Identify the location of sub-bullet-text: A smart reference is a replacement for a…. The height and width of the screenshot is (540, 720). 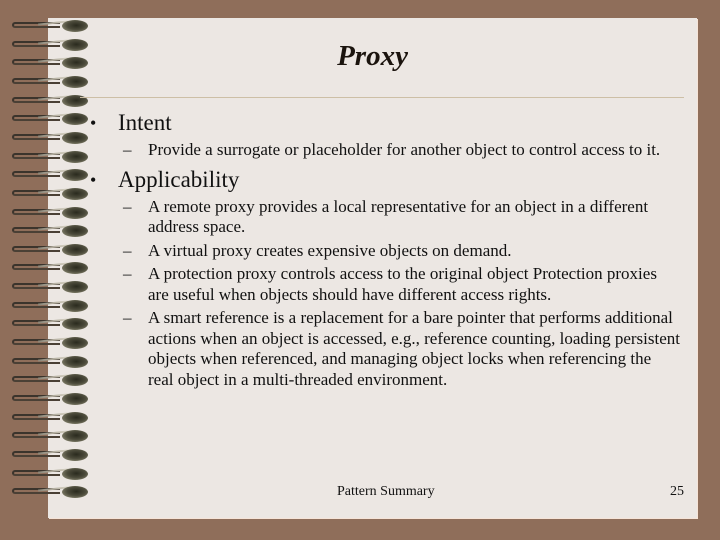
(414, 348).